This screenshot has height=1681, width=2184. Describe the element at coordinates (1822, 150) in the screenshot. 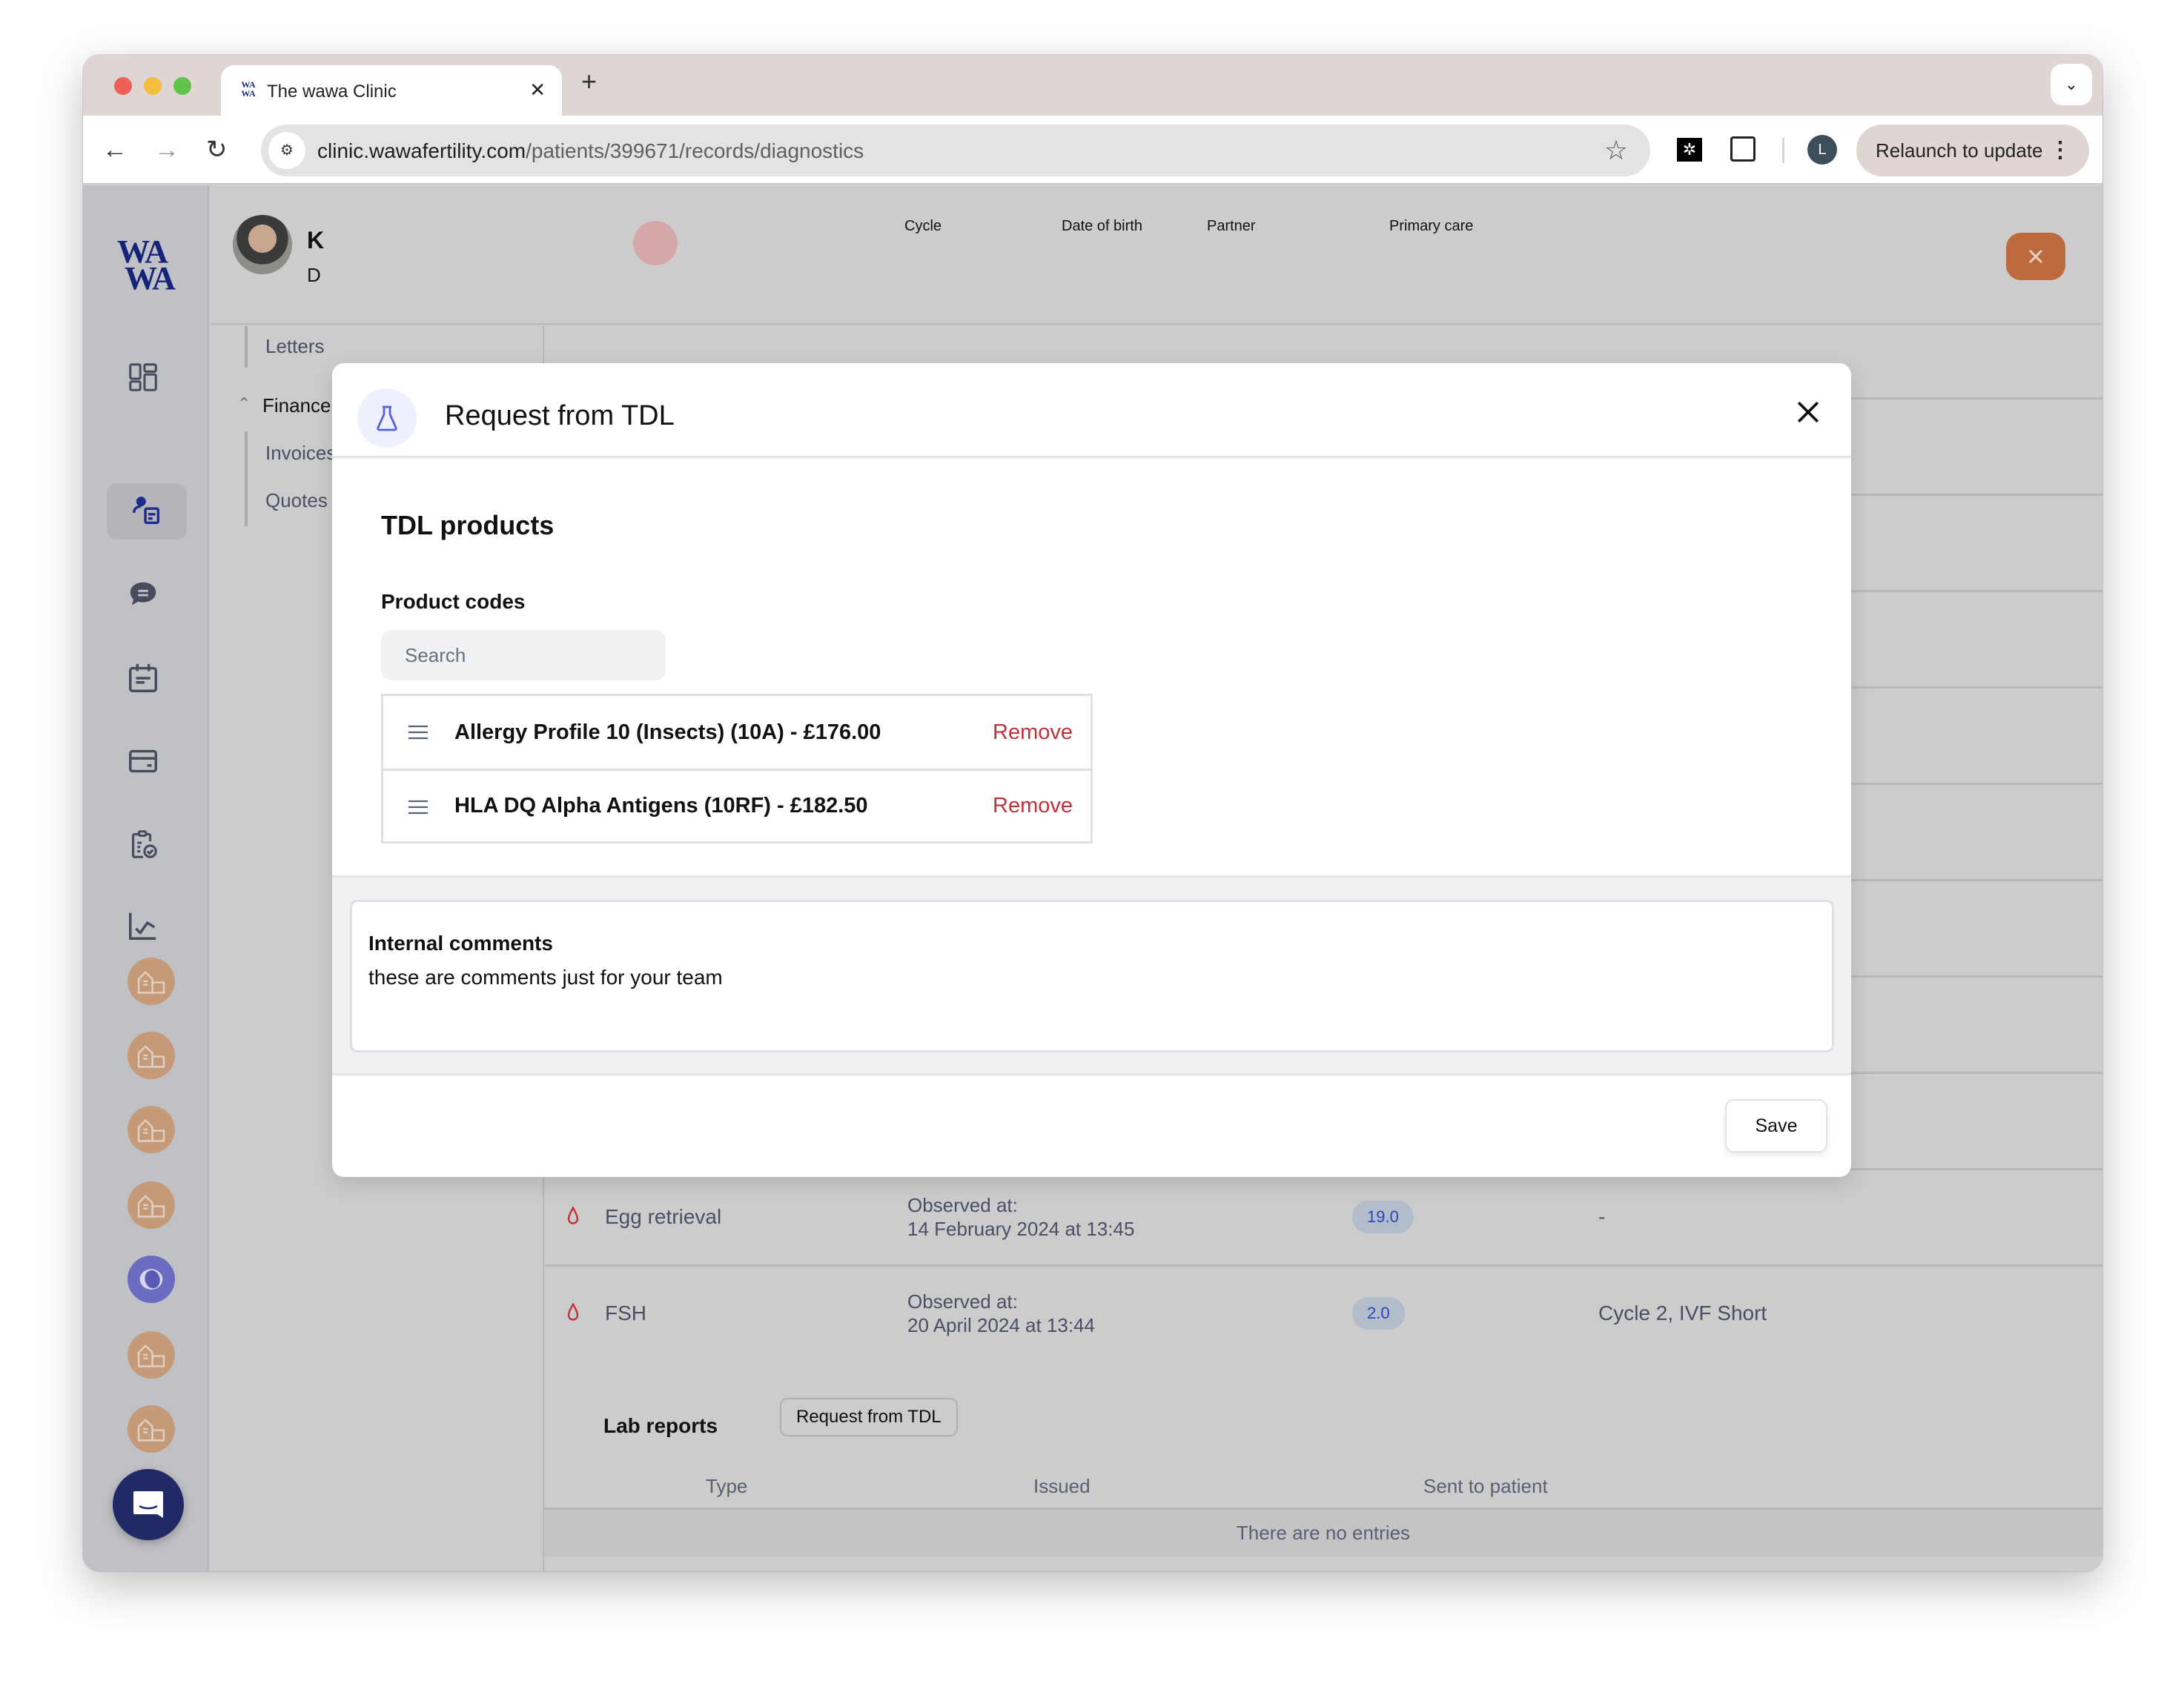

I see `profile-avatar: L` at that location.